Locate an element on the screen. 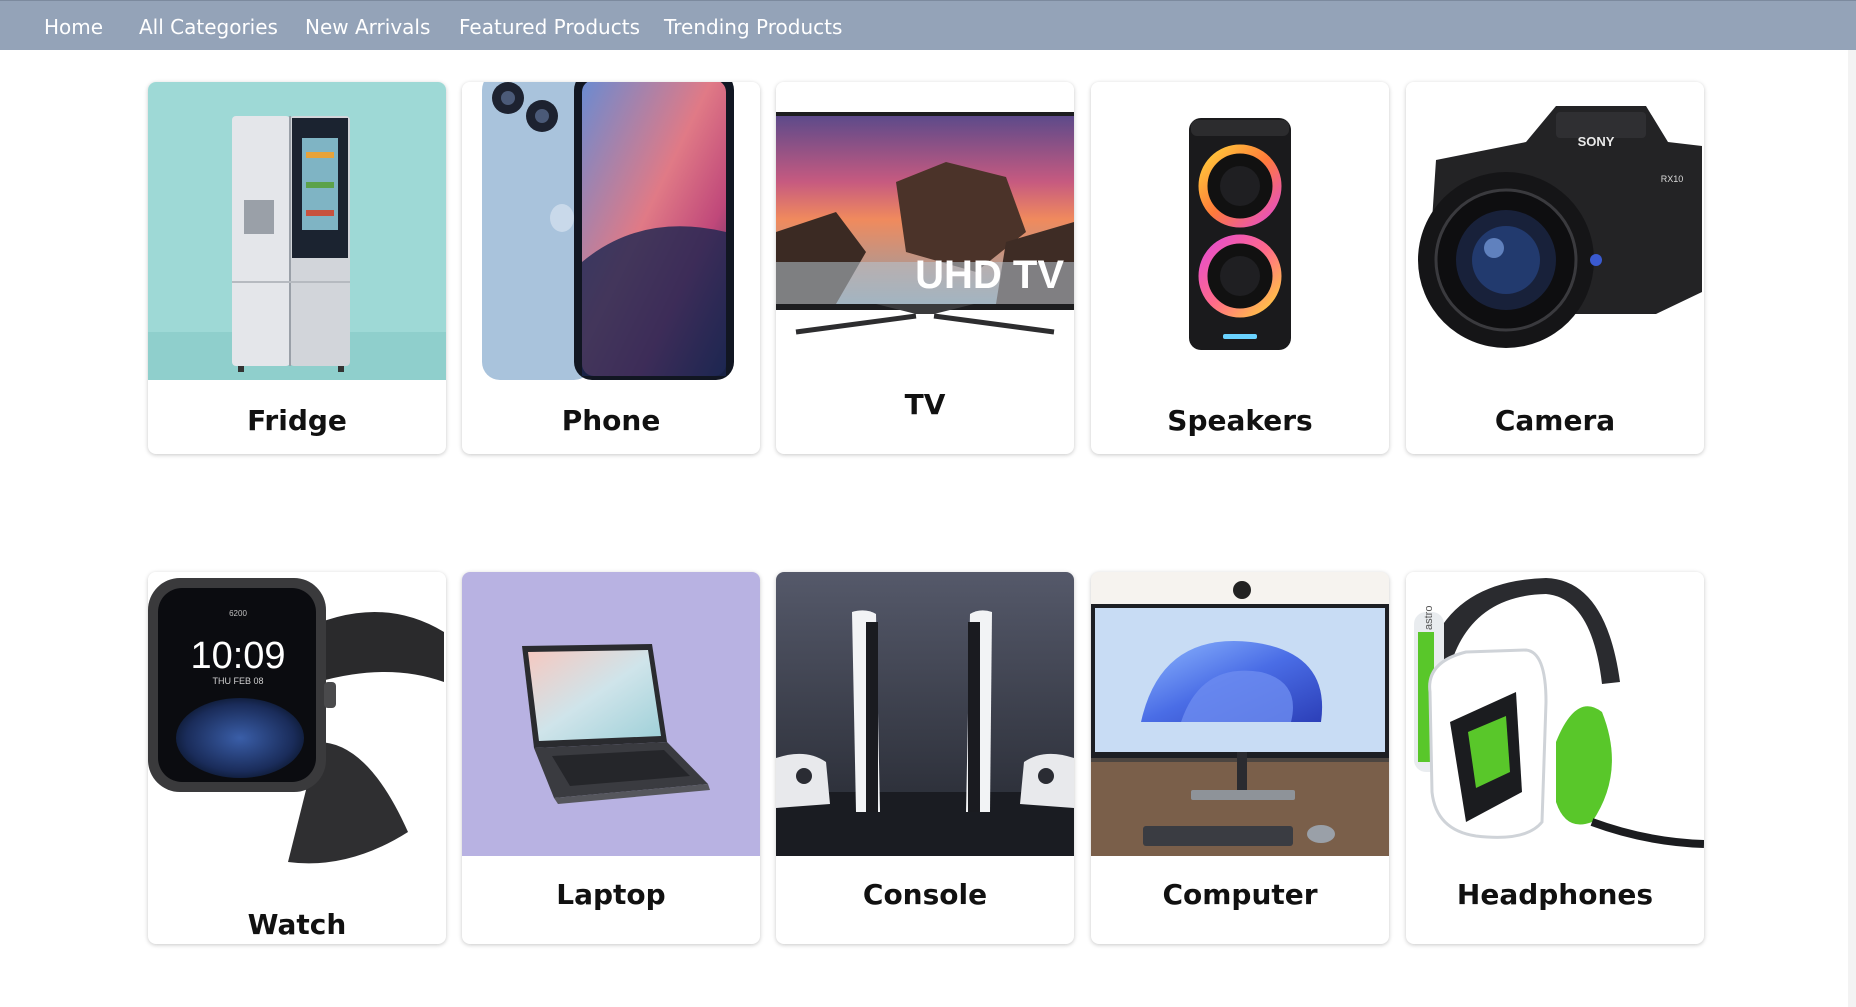  tv-overlay-text: UHD TV is located at coordinates (989, 275).